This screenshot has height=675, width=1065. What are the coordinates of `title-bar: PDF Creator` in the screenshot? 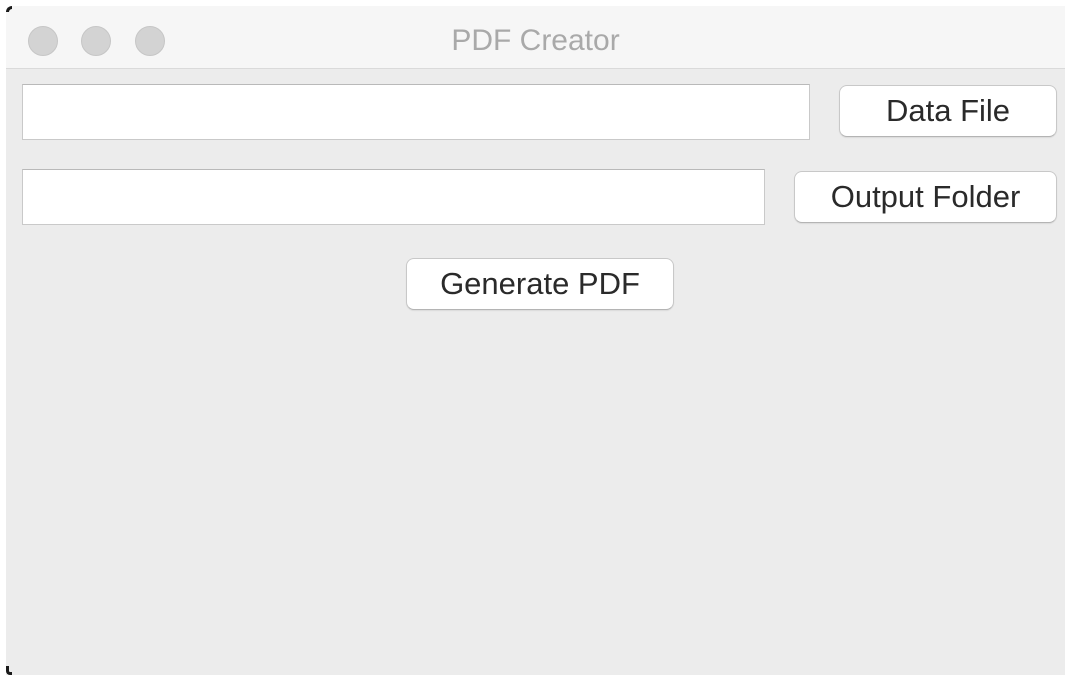 It's located at (535, 37).